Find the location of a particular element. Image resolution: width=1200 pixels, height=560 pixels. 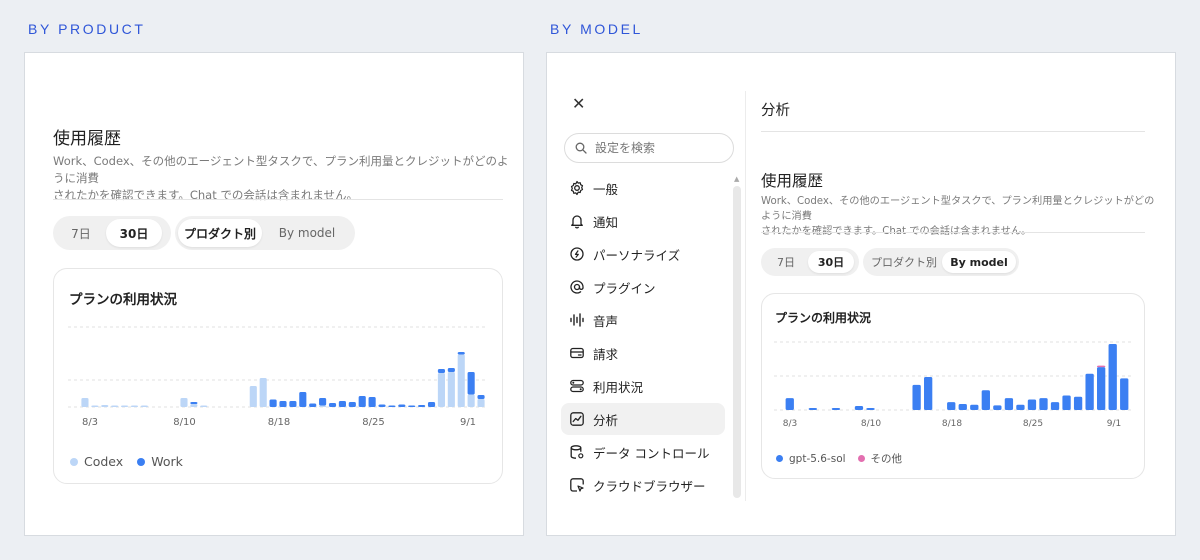

settings-search-input is located at coordinates (655, 148).